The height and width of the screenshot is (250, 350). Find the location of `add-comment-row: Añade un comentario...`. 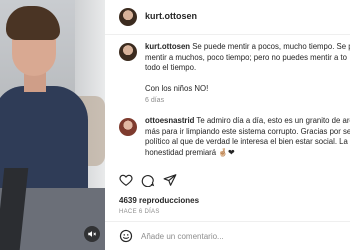

add-comment-row: Añade un comentario... is located at coordinates (171, 236).